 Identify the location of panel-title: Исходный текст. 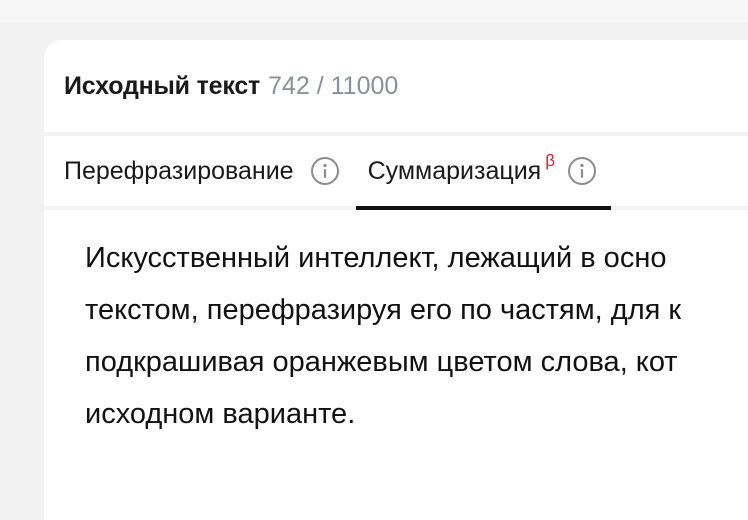
(162, 85).